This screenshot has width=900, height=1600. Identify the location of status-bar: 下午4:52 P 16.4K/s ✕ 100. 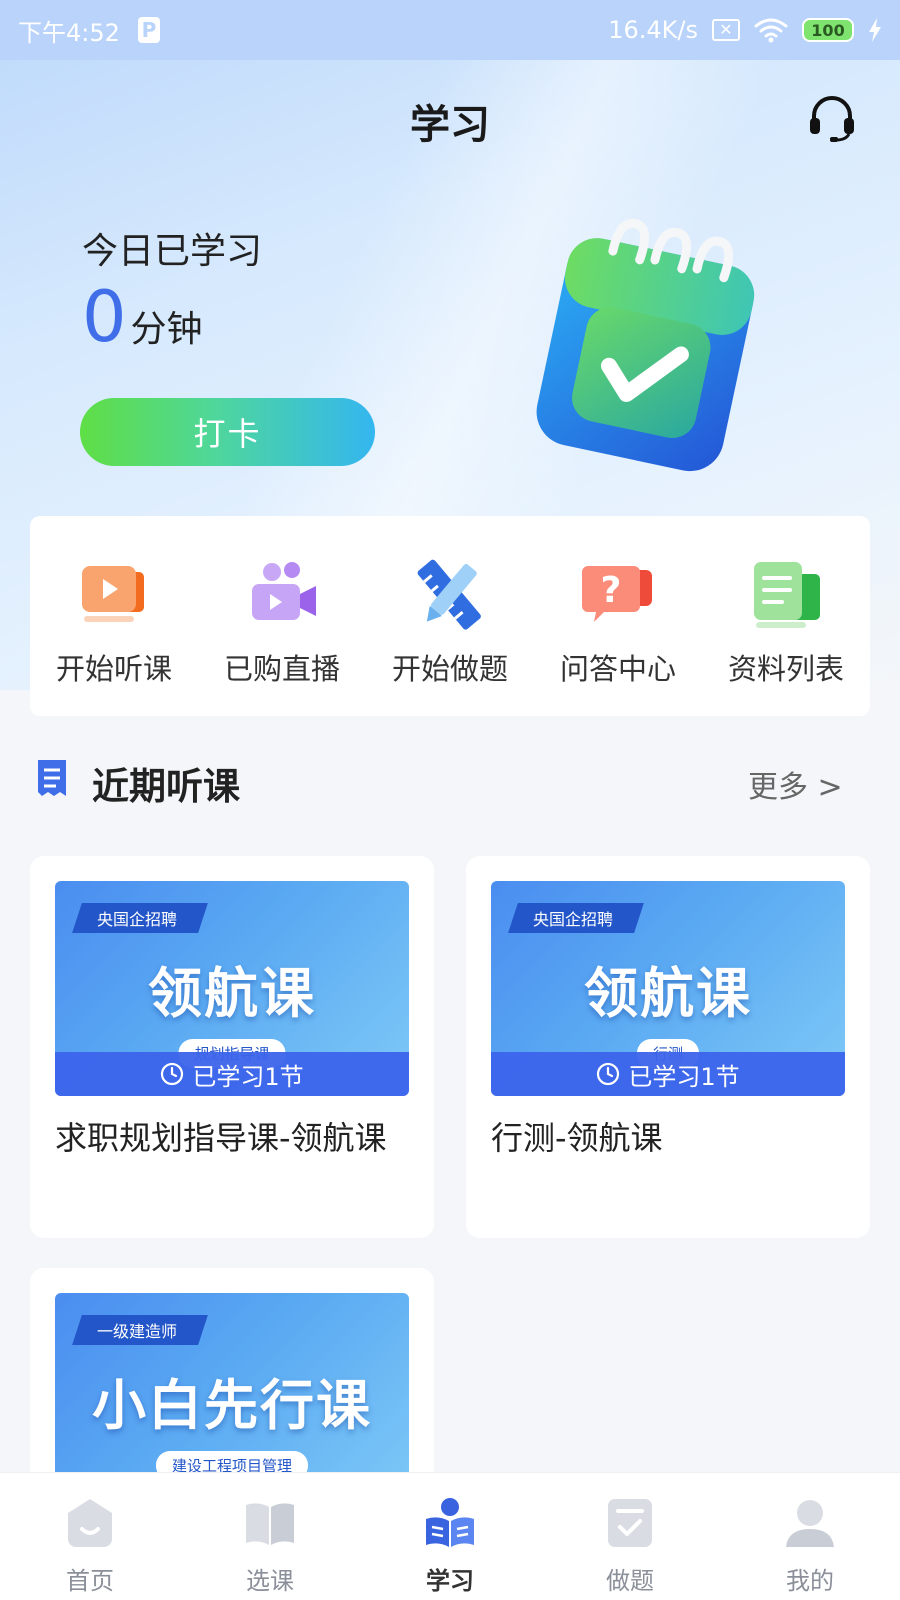
(450, 30).